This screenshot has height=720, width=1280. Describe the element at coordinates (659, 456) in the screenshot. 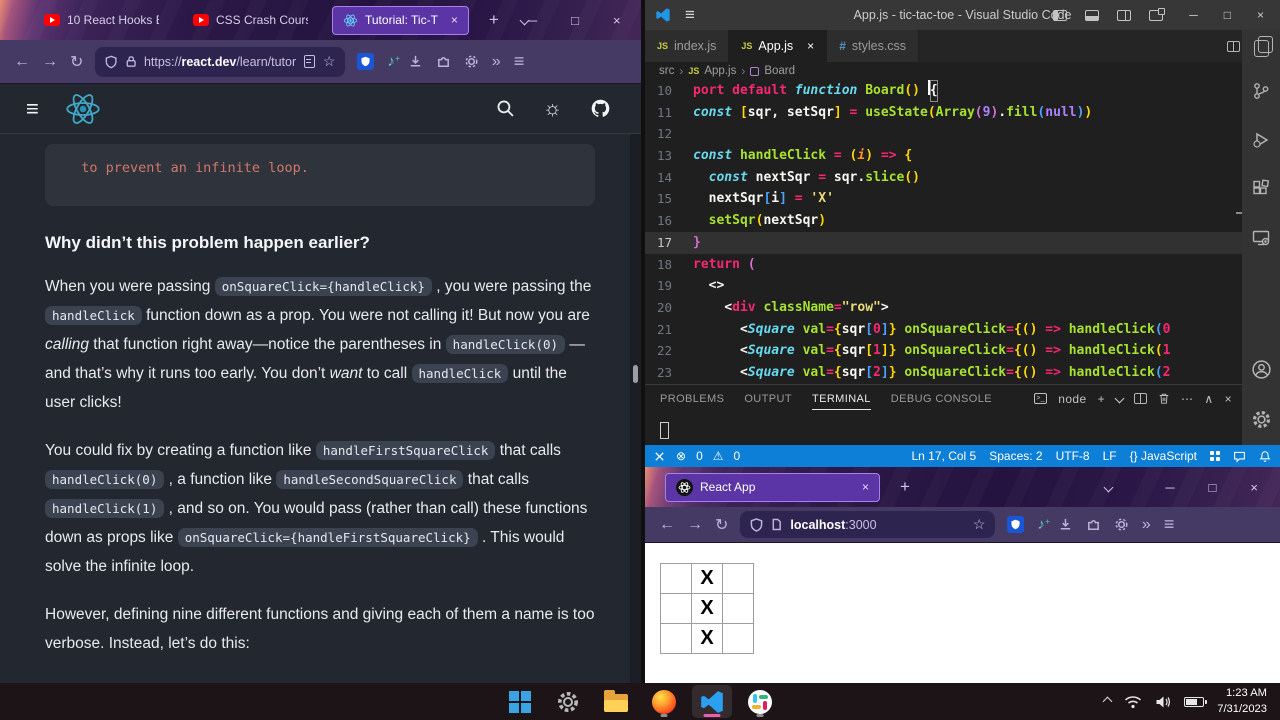

I see `remote-indicator-icon` at that location.